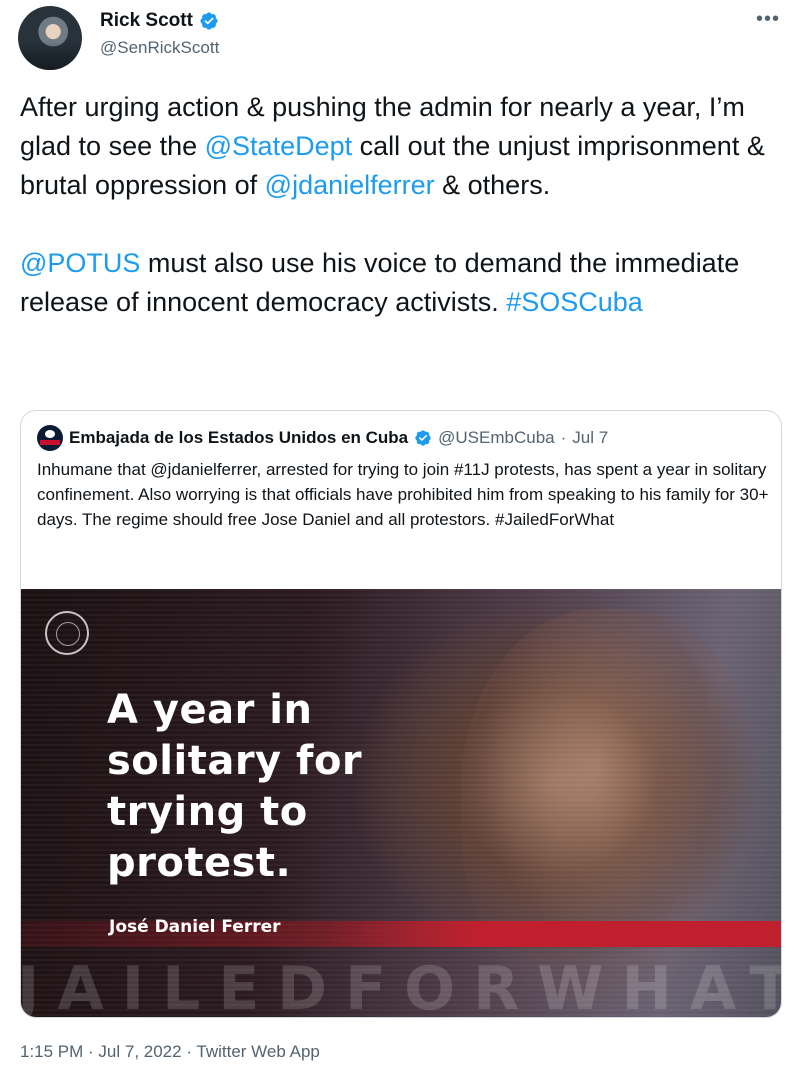  Describe the element at coordinates (80, 263) in the screenshot. I see `tweet-link: @POTUS` at that location.